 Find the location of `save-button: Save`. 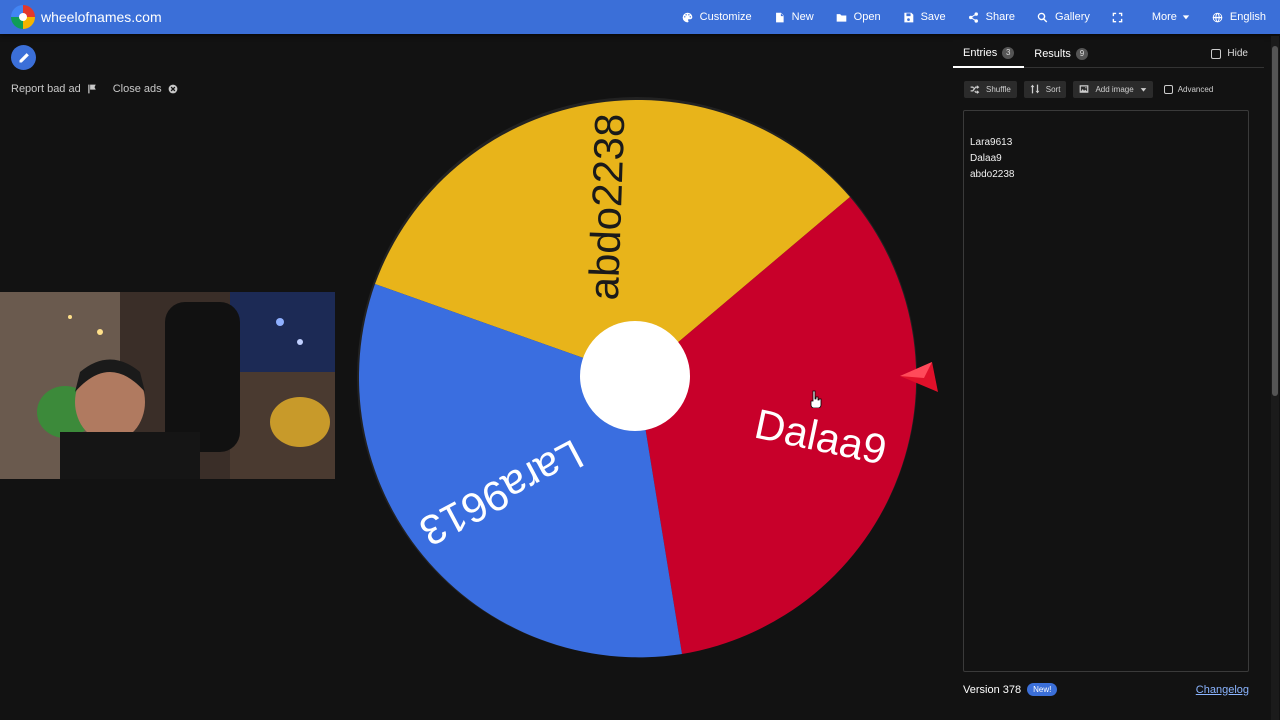

save-button: Save is located at coordinates (924, 17).